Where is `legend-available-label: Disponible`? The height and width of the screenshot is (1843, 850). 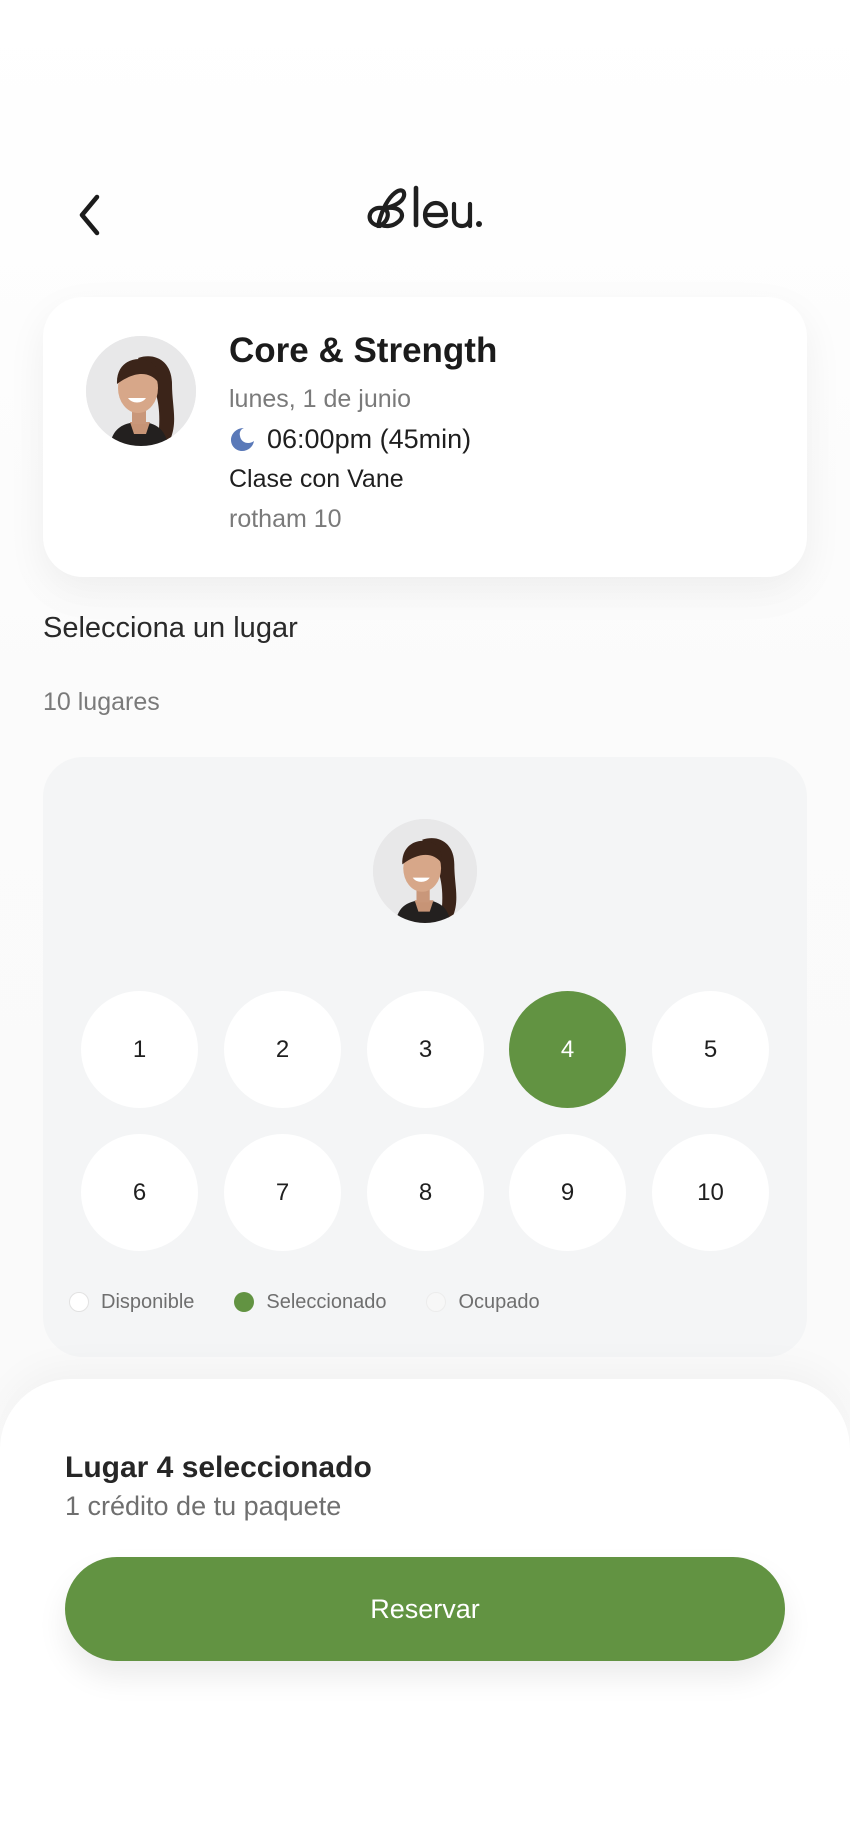
legend-available-label: Disponible is located at coordinates (148, 1301).